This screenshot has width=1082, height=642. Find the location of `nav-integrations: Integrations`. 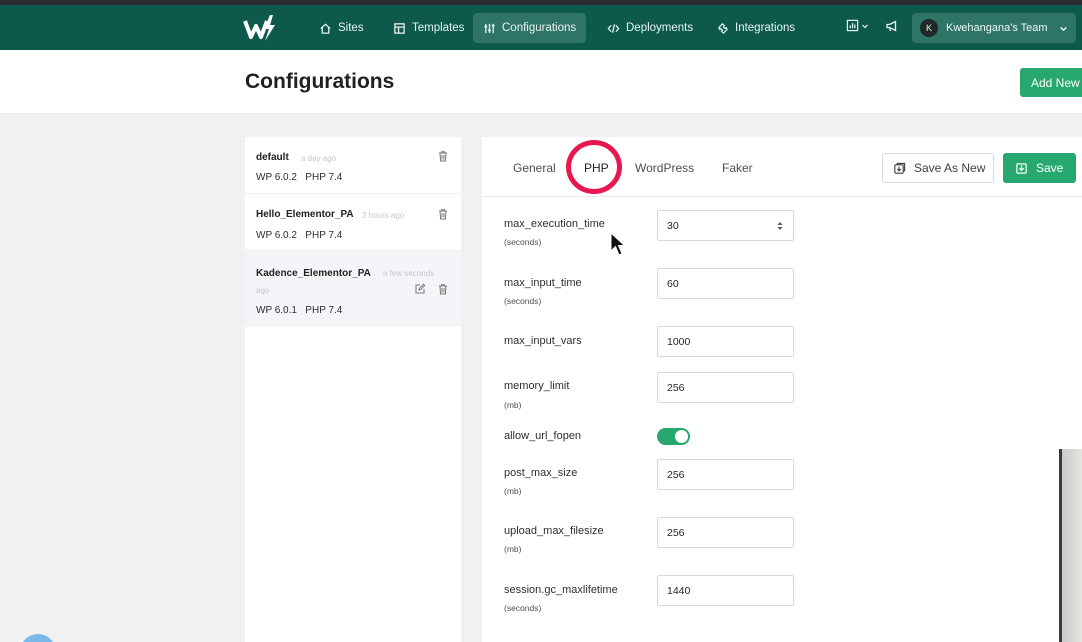

nav-integrations: Integrations is located at coordinates (755, 28).